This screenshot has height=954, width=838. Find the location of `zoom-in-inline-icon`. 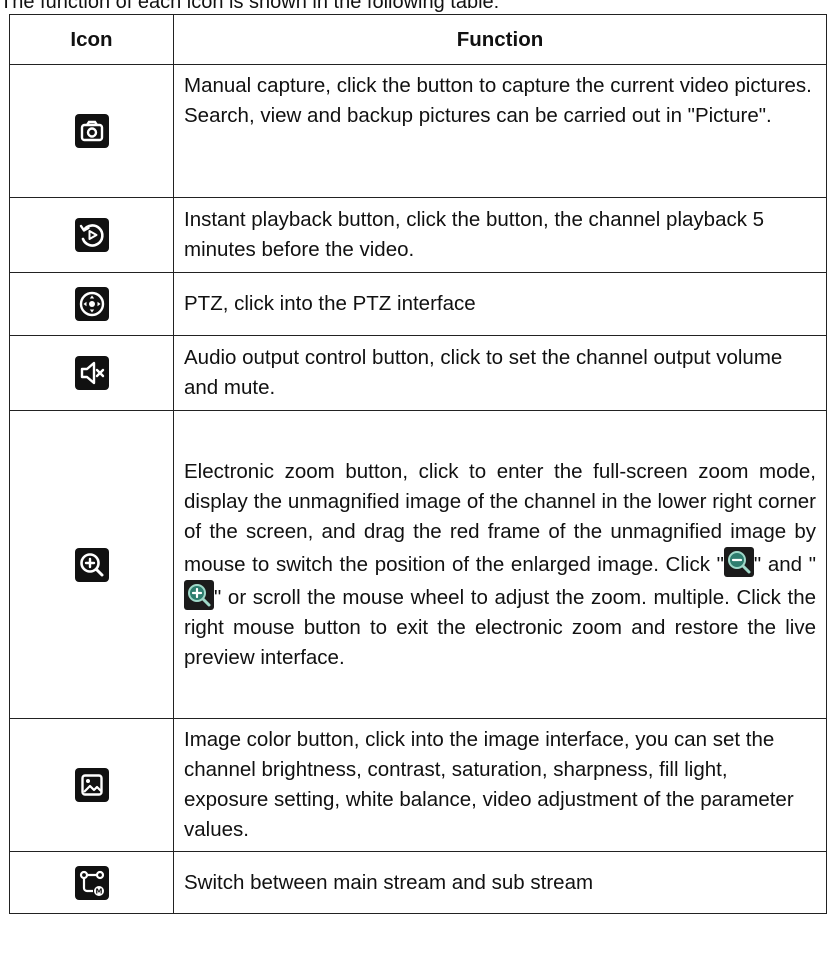

zoom-in-inline-icon is located at coordinates (199, 594).